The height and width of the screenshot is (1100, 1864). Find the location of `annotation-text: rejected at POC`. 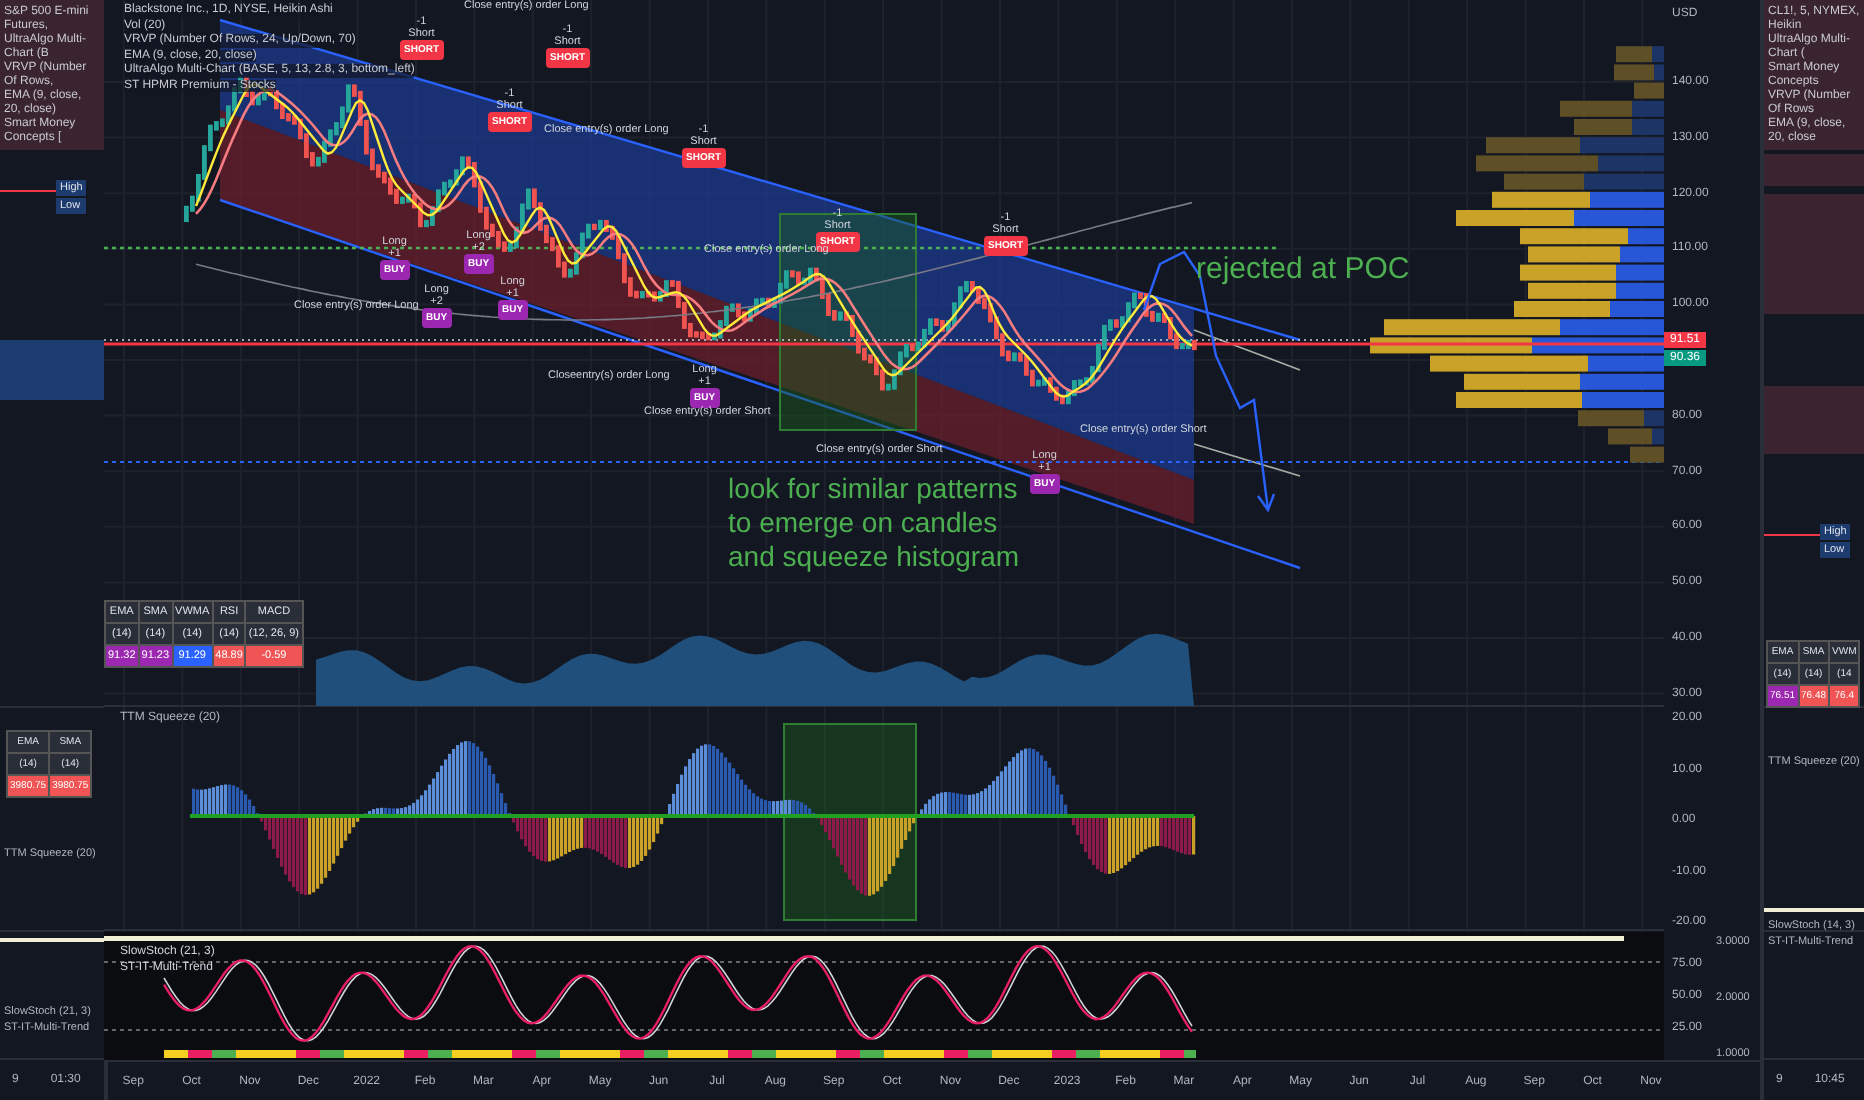

annotation-text: rejected at POC is located at coordinates (1303, 269).